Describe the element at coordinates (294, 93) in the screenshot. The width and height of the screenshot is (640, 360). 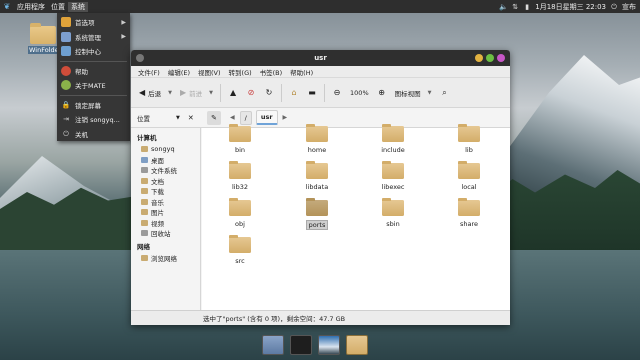
I see `home-icon: ⌂` at that location.